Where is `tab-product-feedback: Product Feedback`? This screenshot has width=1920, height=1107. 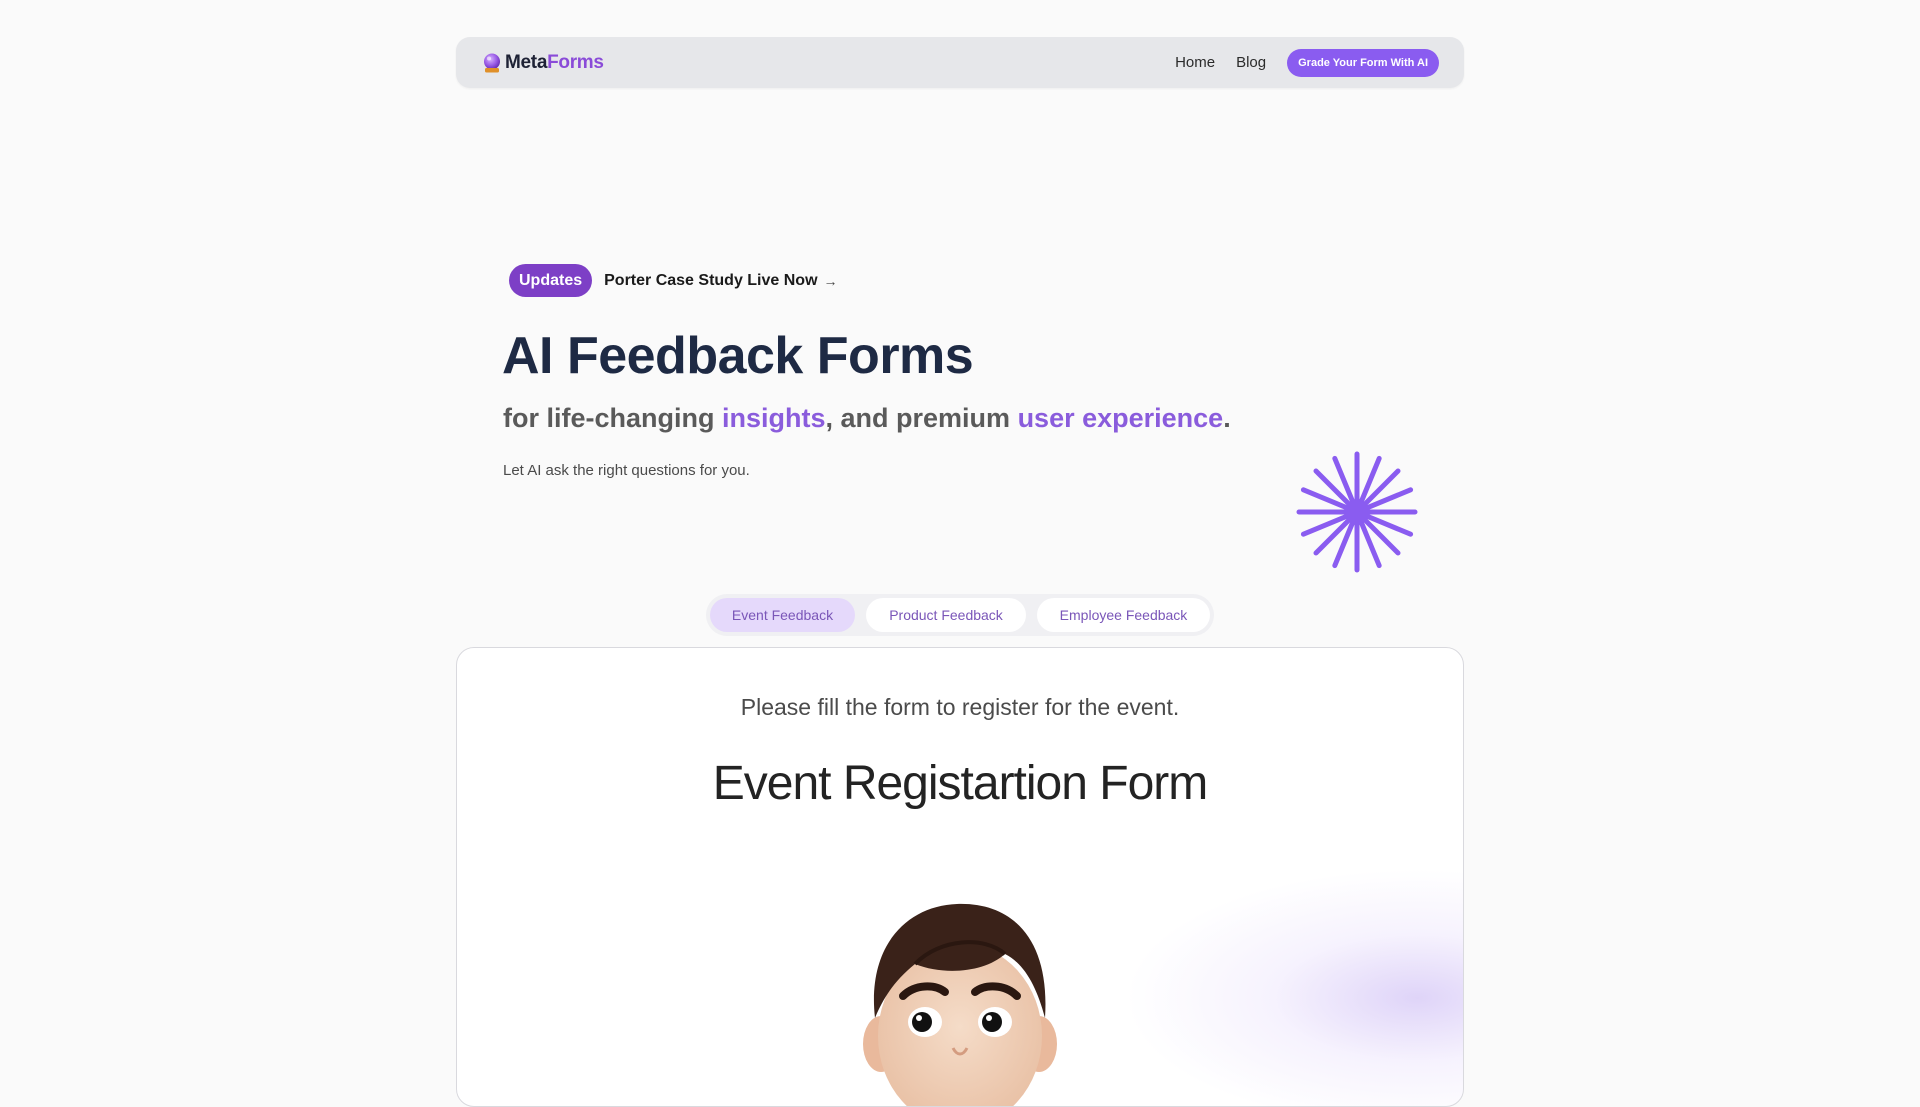 tab-product-feedback: Product Feedback is located at coordinates (946, 615).